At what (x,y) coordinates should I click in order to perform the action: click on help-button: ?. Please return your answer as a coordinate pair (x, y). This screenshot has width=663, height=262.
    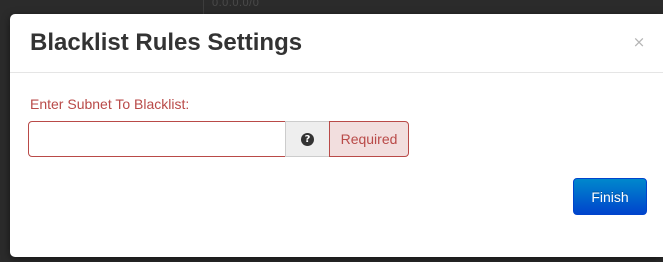
    Looking at the image, I should click on (307, 139).